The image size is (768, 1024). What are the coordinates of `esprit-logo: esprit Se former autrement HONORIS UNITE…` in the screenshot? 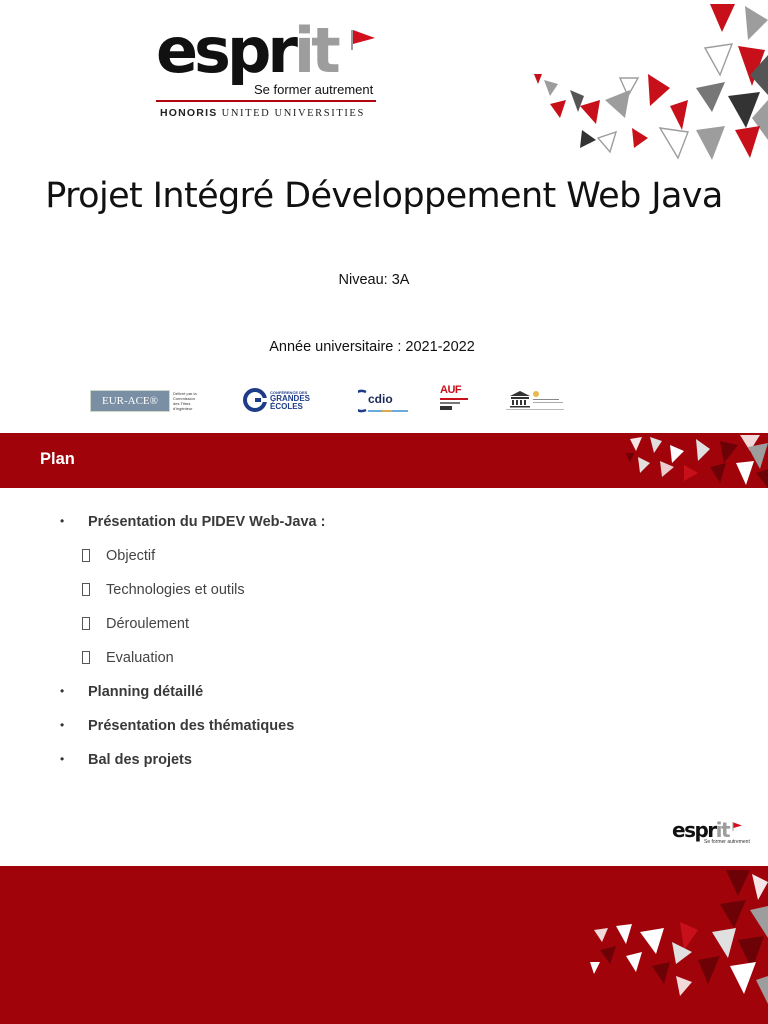 It's located at (267, 71).